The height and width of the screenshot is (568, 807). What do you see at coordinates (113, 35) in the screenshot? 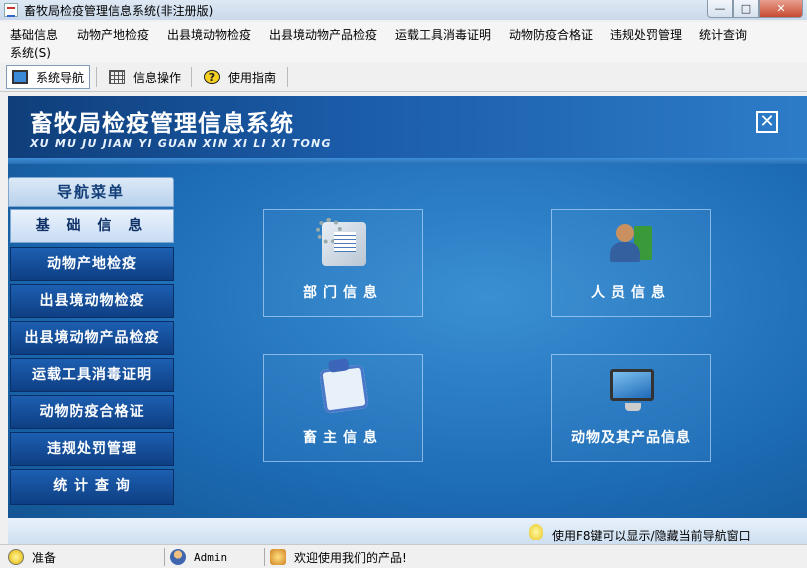
I see `menu-origin-quarantine: 动物产地检疫` at bounding box center [113, 35].